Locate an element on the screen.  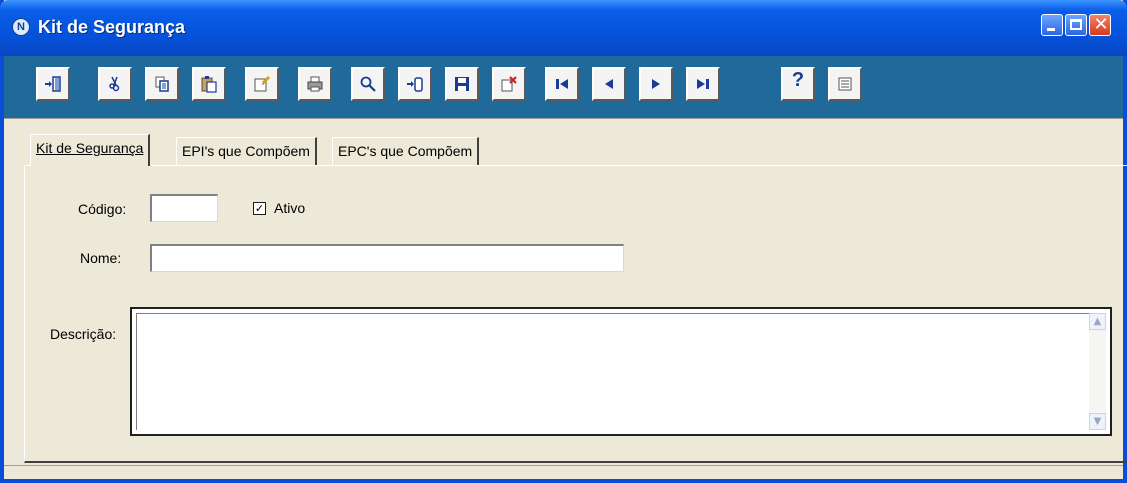
maximize-icon is located at coordinates (1076, 24).